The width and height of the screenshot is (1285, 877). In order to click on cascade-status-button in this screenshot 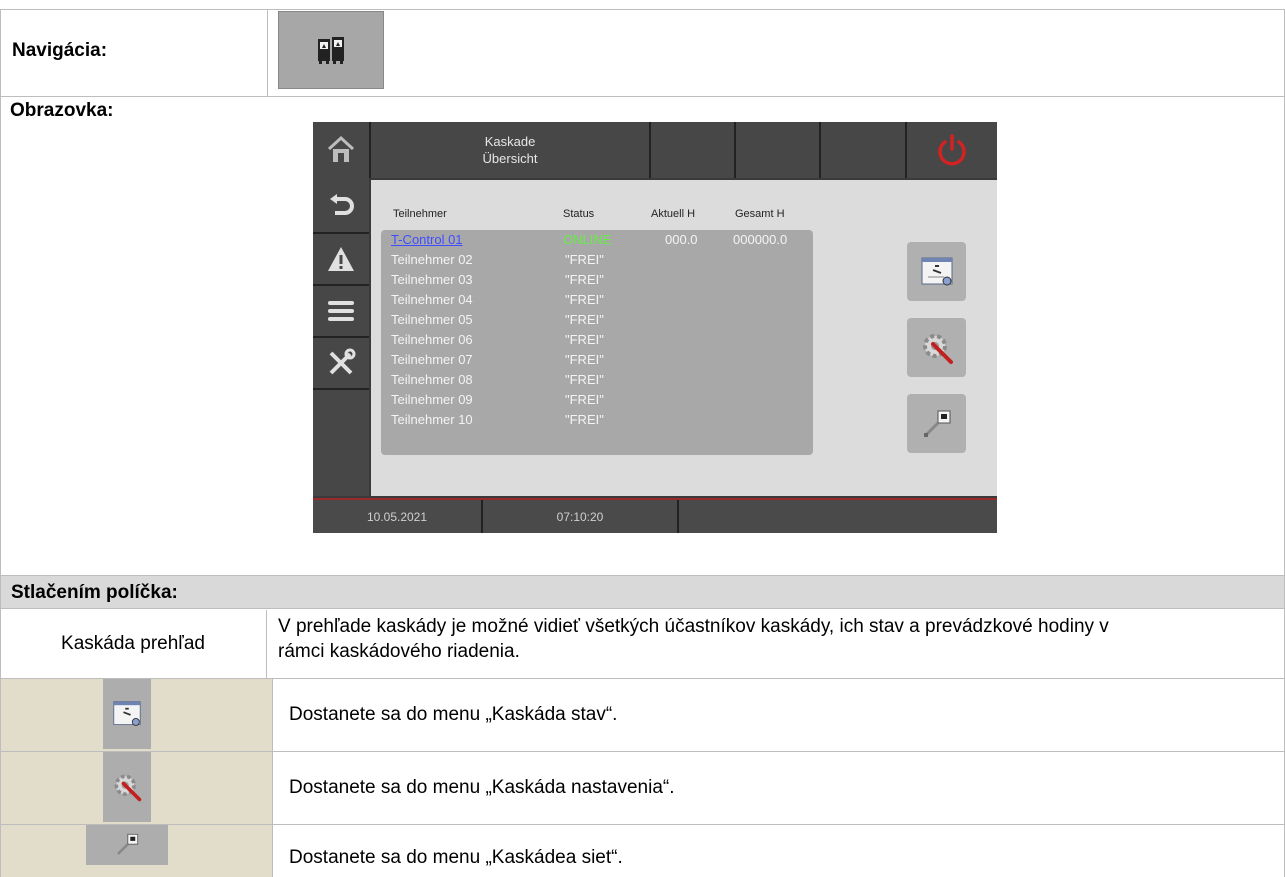, I will do `click(936, 271)`.